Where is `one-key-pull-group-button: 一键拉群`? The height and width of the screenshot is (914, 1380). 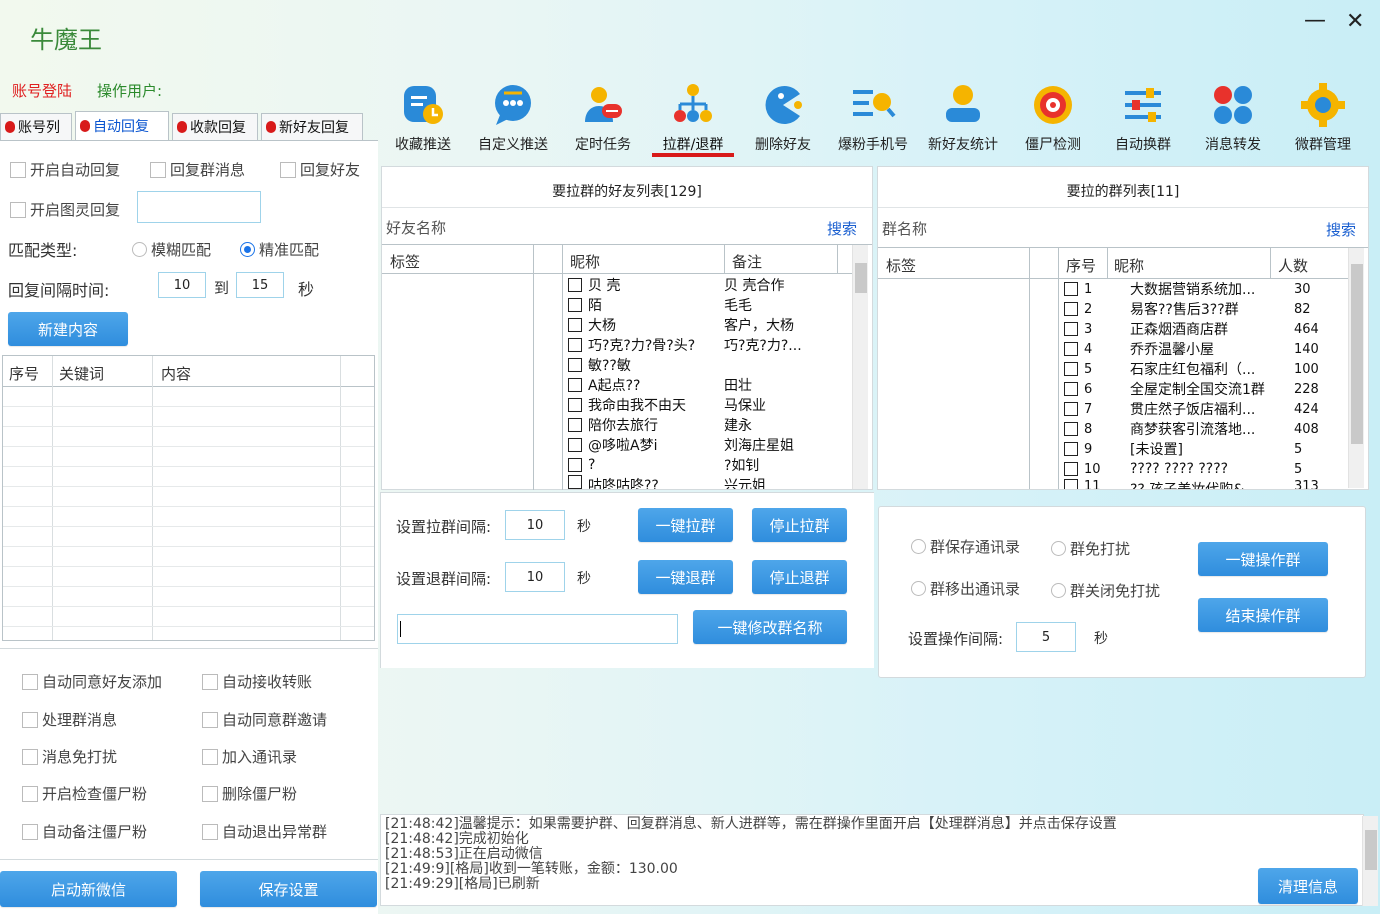 one-key-pull-group-button: 一键拉群 is located at coordinates (685, 525).